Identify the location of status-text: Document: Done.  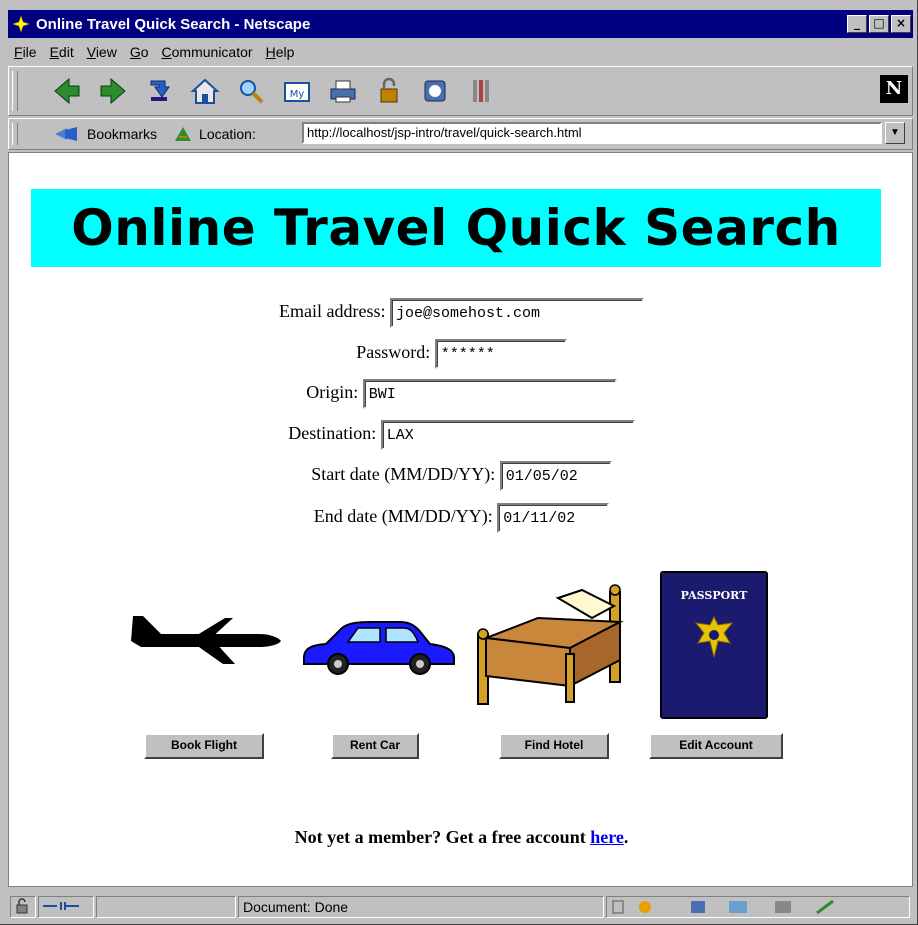
(421, 907).